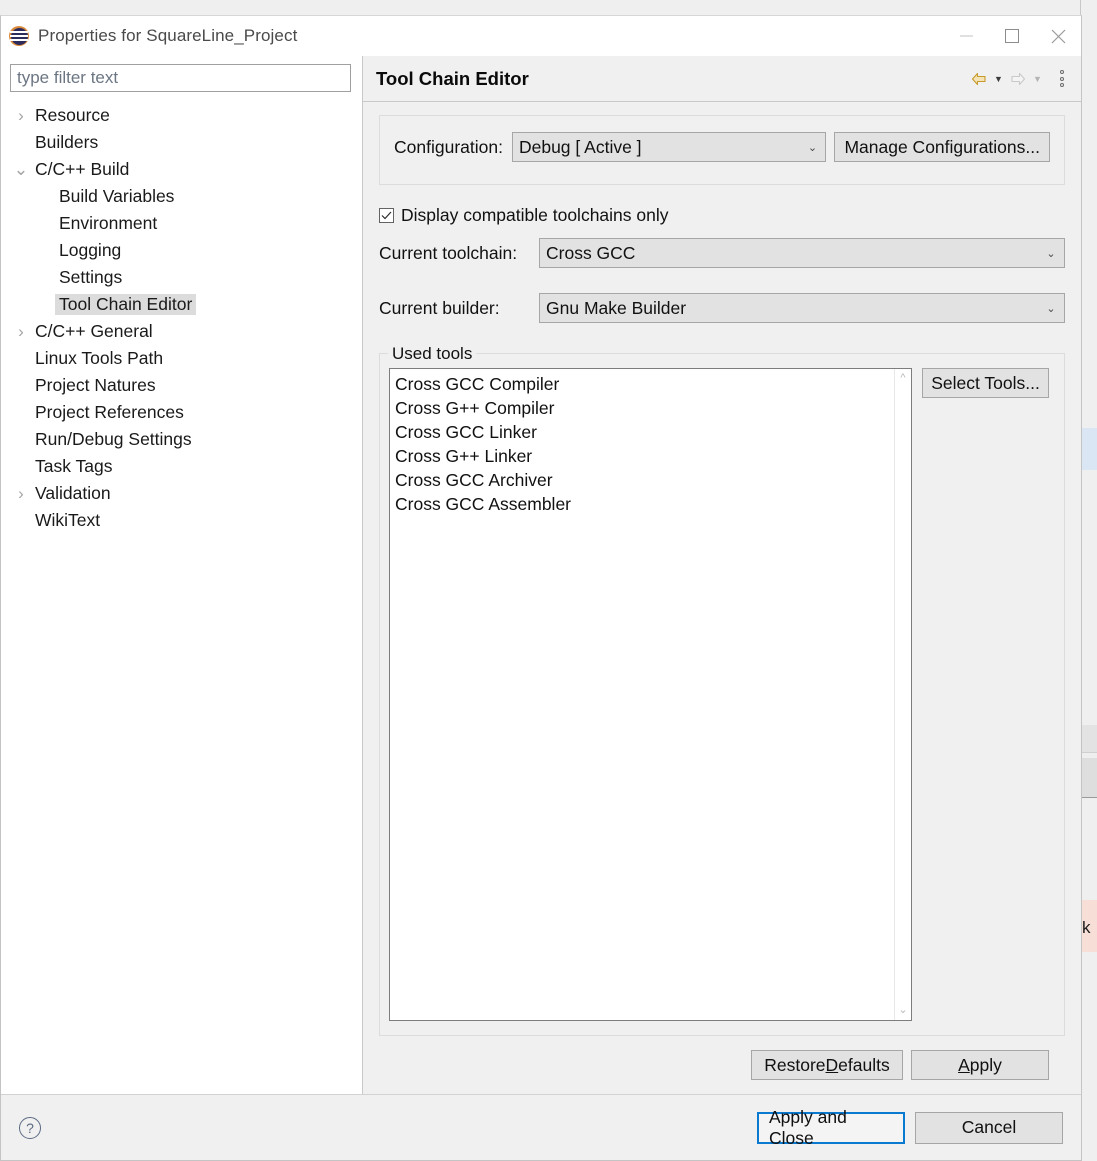 The height and width of the screenshot is (1161, 1097). I want to click on sidebar-item-label: Project References, so click(109, 412).